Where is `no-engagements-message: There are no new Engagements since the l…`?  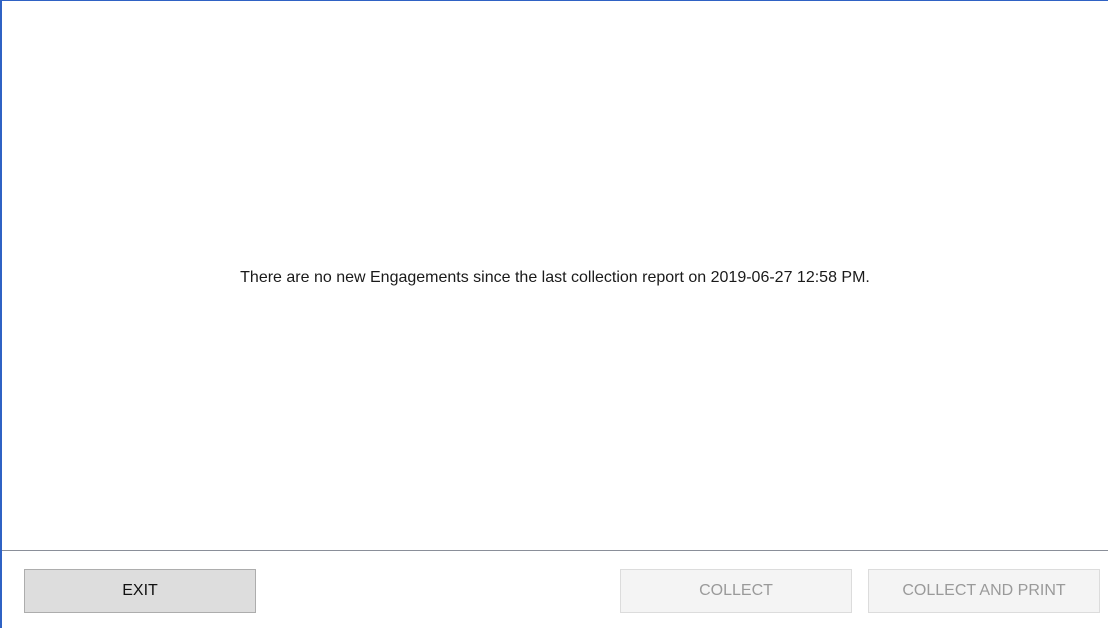
no-engagements-message: There are no new Engagements since the l… is located at coordinates (555, 277).